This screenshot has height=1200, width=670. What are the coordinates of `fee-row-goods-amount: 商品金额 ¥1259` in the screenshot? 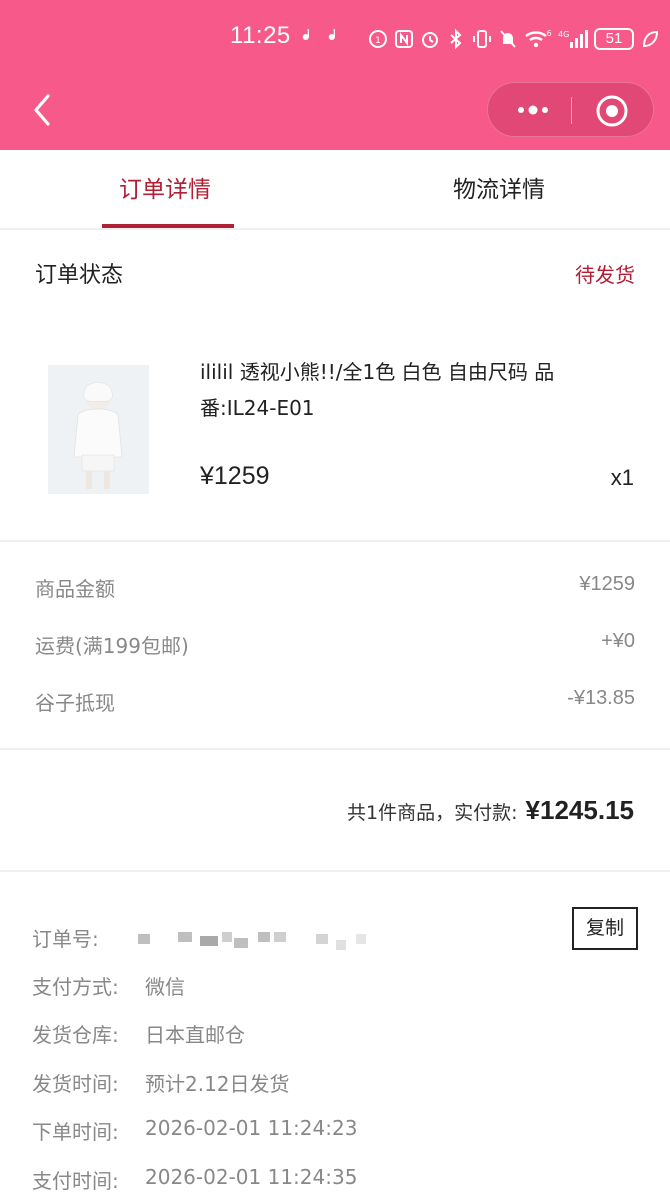 It's located at (335, 588).